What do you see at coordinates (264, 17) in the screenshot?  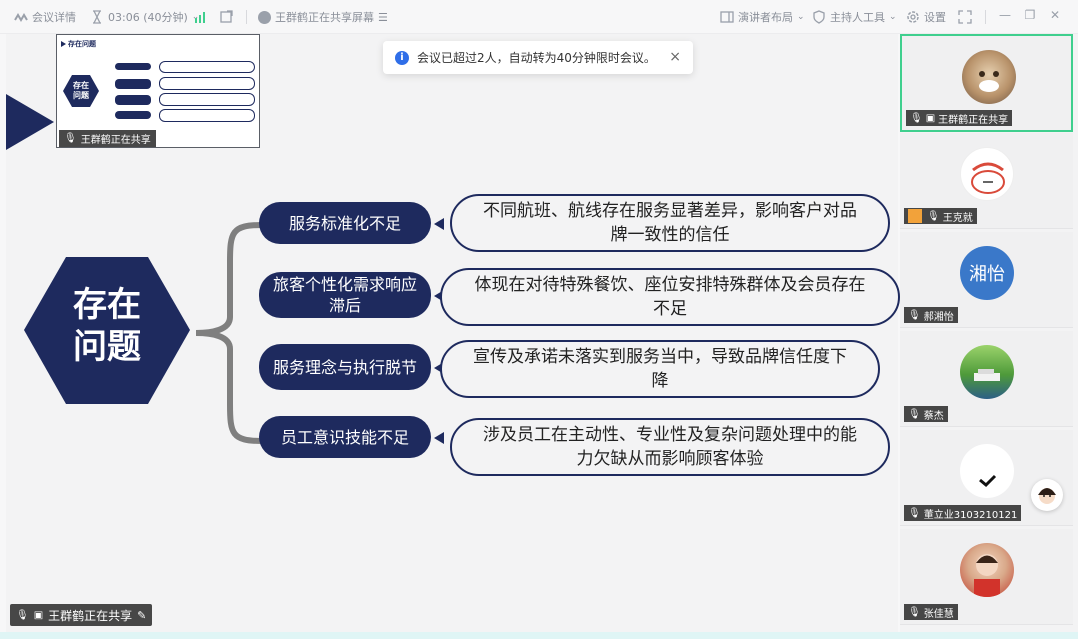 I see `share-icon` at bounding box center [264, 17].